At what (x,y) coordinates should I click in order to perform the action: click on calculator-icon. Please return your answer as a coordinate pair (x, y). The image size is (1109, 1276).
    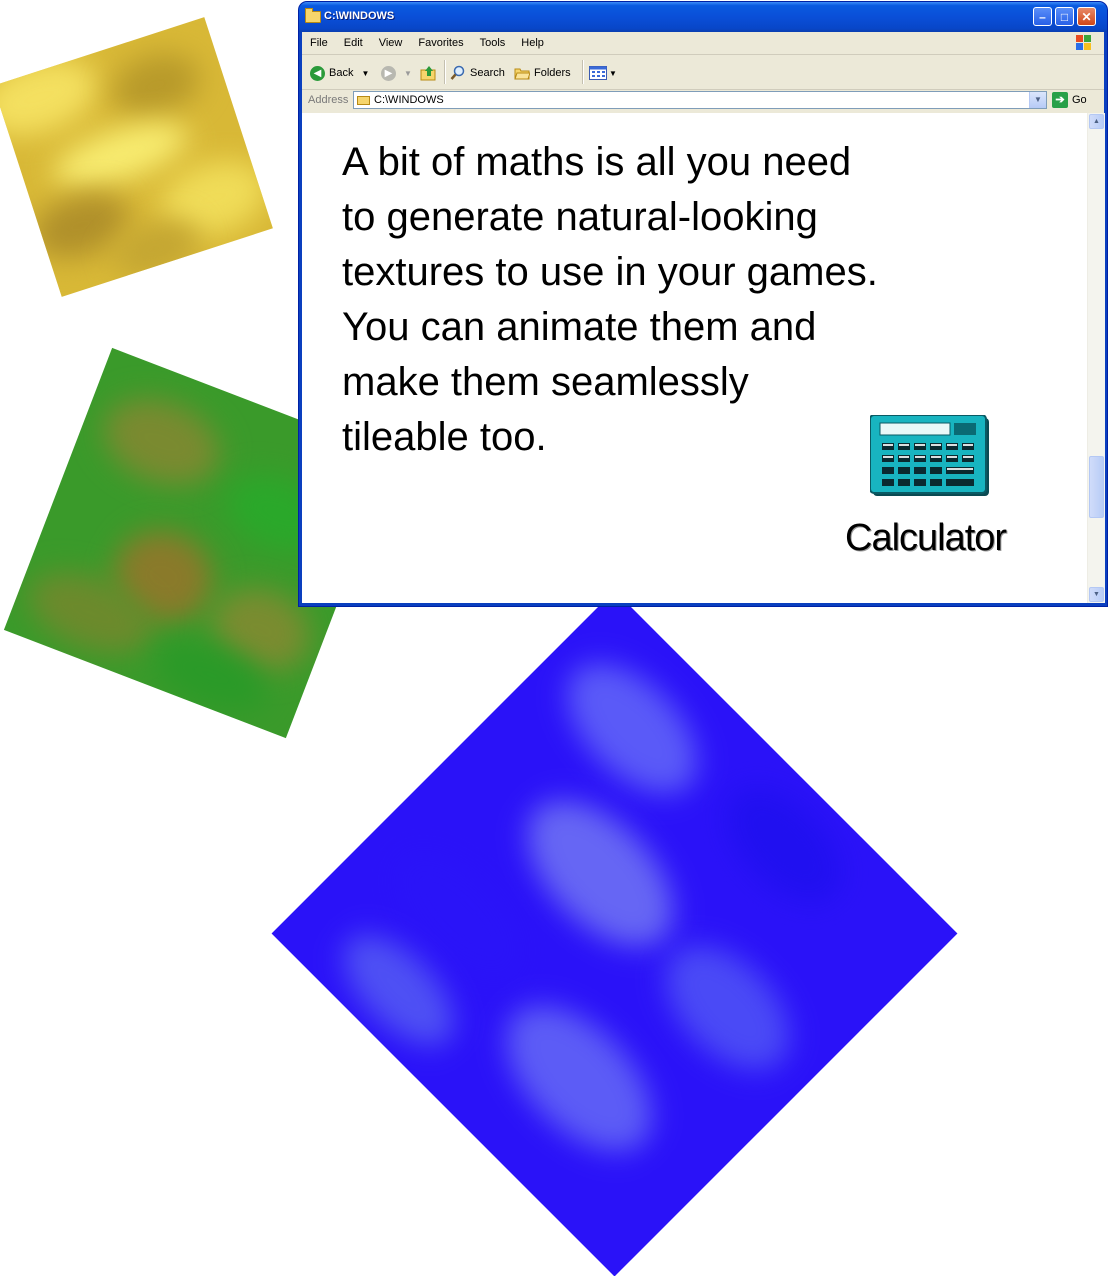
    Looking at the image, I should click on (930, 456).